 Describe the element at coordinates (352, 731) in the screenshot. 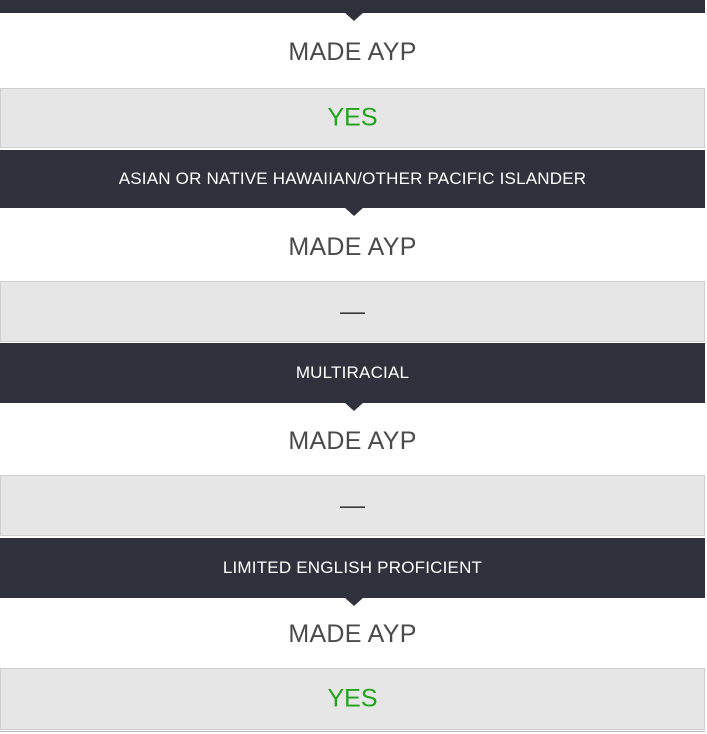

I see `bottom-divider` at that location.